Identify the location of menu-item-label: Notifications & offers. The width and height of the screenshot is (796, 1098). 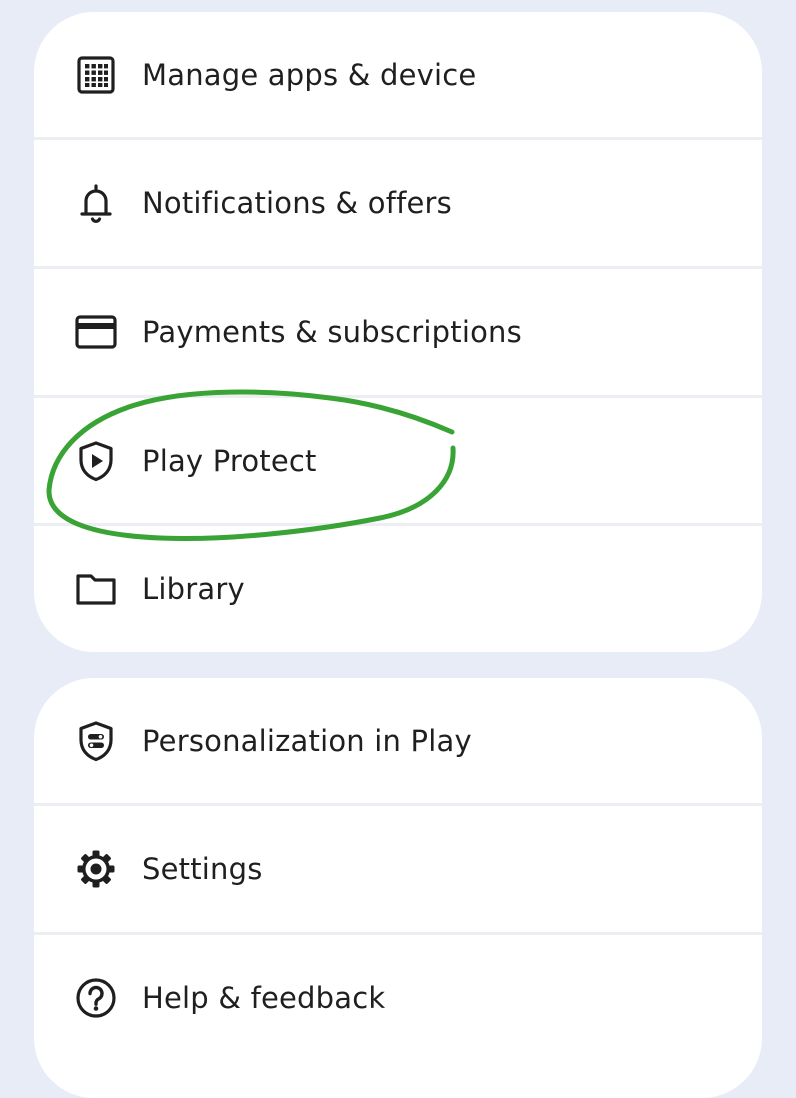
(297, 203).